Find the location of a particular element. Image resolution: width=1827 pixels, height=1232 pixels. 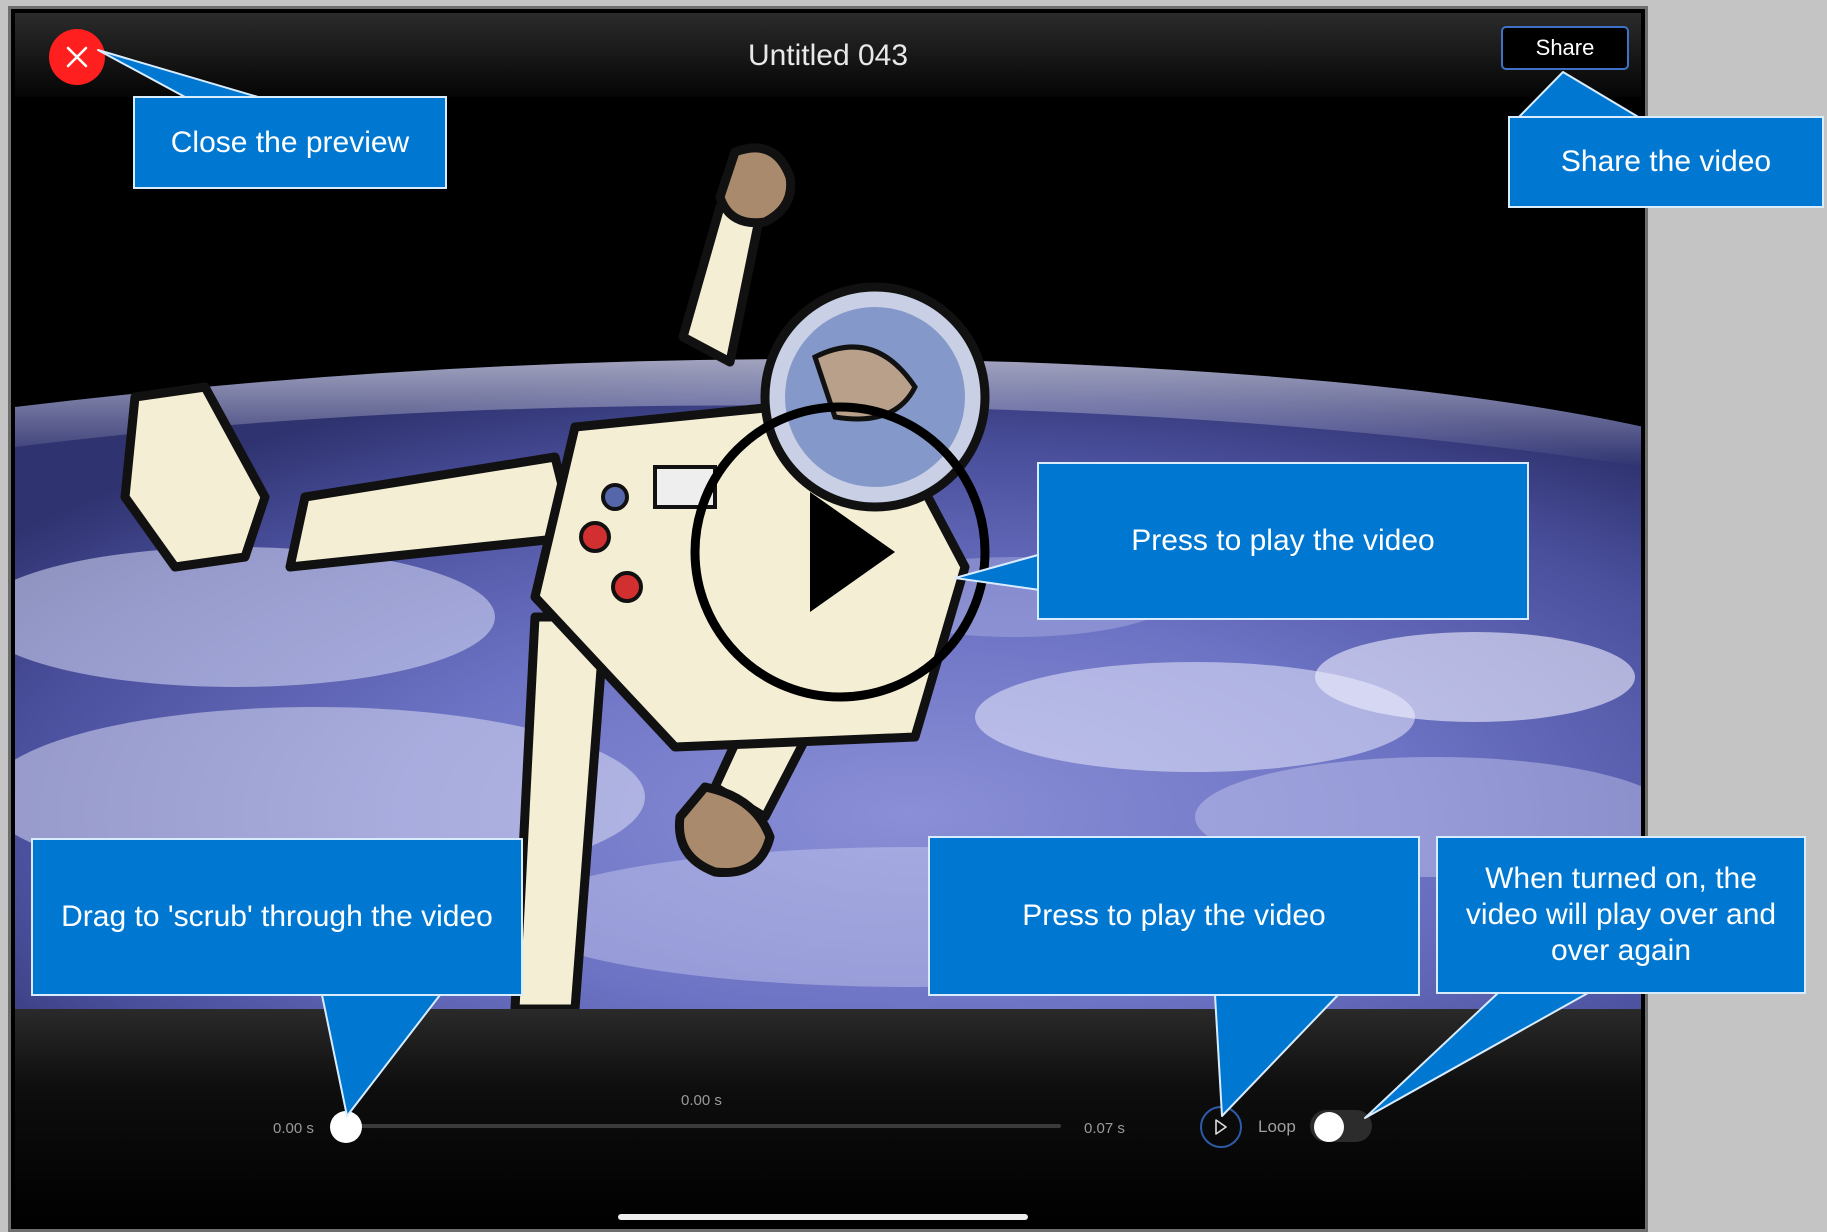

close-icon is located at coordinates (77, 57).